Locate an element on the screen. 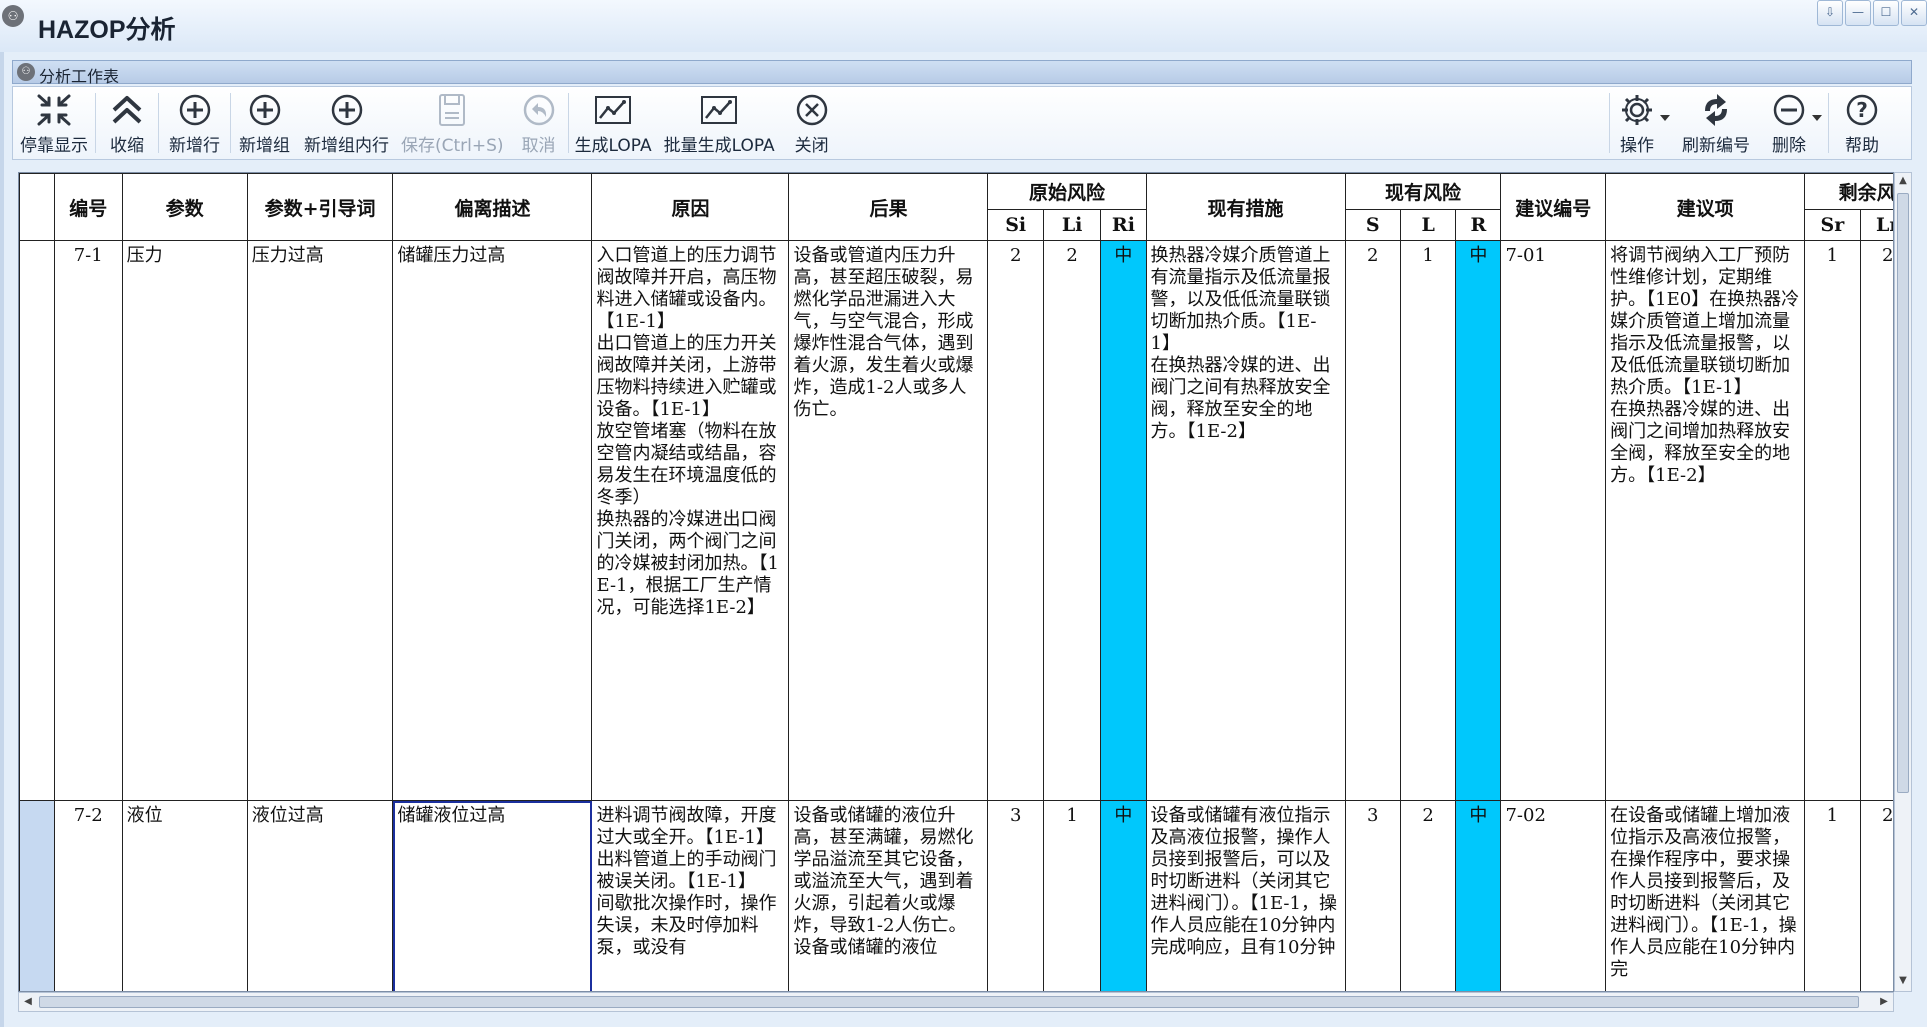 The height and width of the screenshot is (1027, 1927). save-button: 保存(Ctrl+S) is located at coordinates (452, 123).